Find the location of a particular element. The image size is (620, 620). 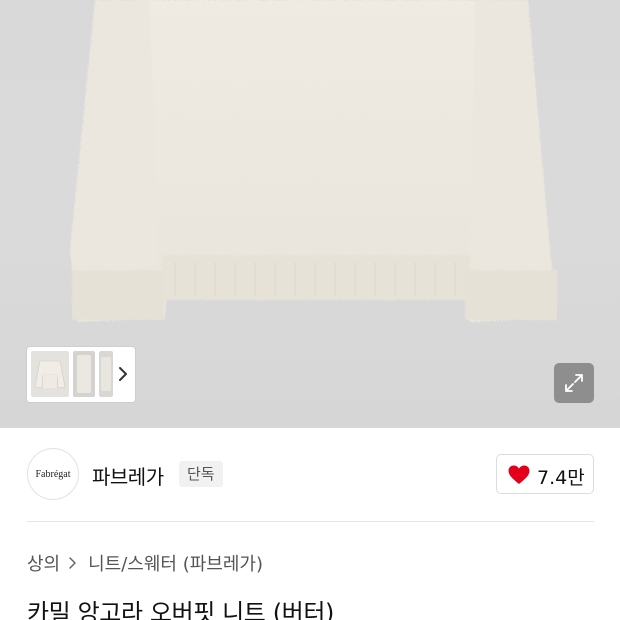

breadcrumb: 상의 니트/스웨터 (파브레가) is located at coordinates (145, 563).